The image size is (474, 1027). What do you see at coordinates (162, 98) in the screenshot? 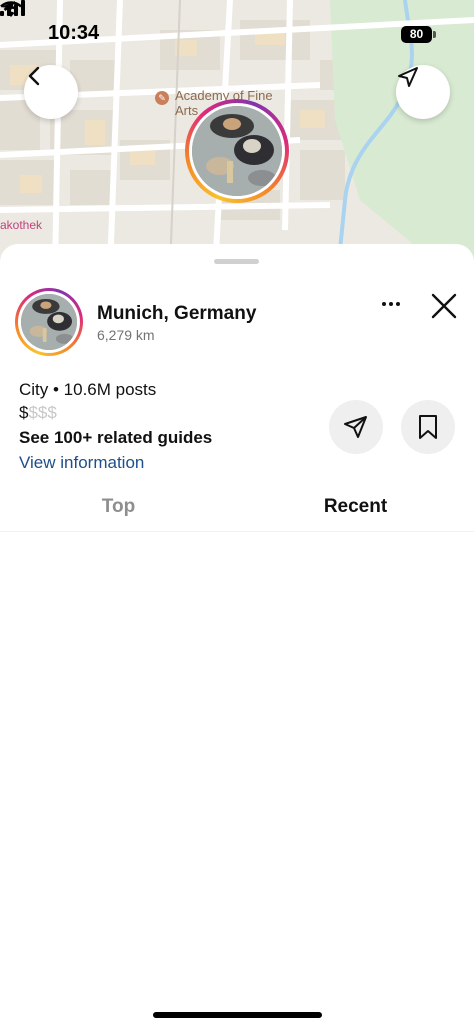
I see `museum-icon: ✎` at bounding box center [162, 98].